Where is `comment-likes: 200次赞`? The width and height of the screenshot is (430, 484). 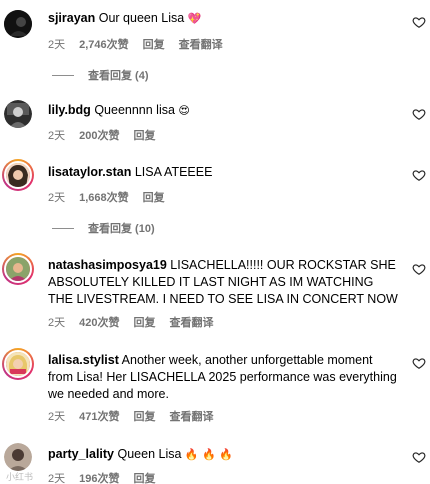 comment-likes: 200次赞 is located at coordinates (99, 135).